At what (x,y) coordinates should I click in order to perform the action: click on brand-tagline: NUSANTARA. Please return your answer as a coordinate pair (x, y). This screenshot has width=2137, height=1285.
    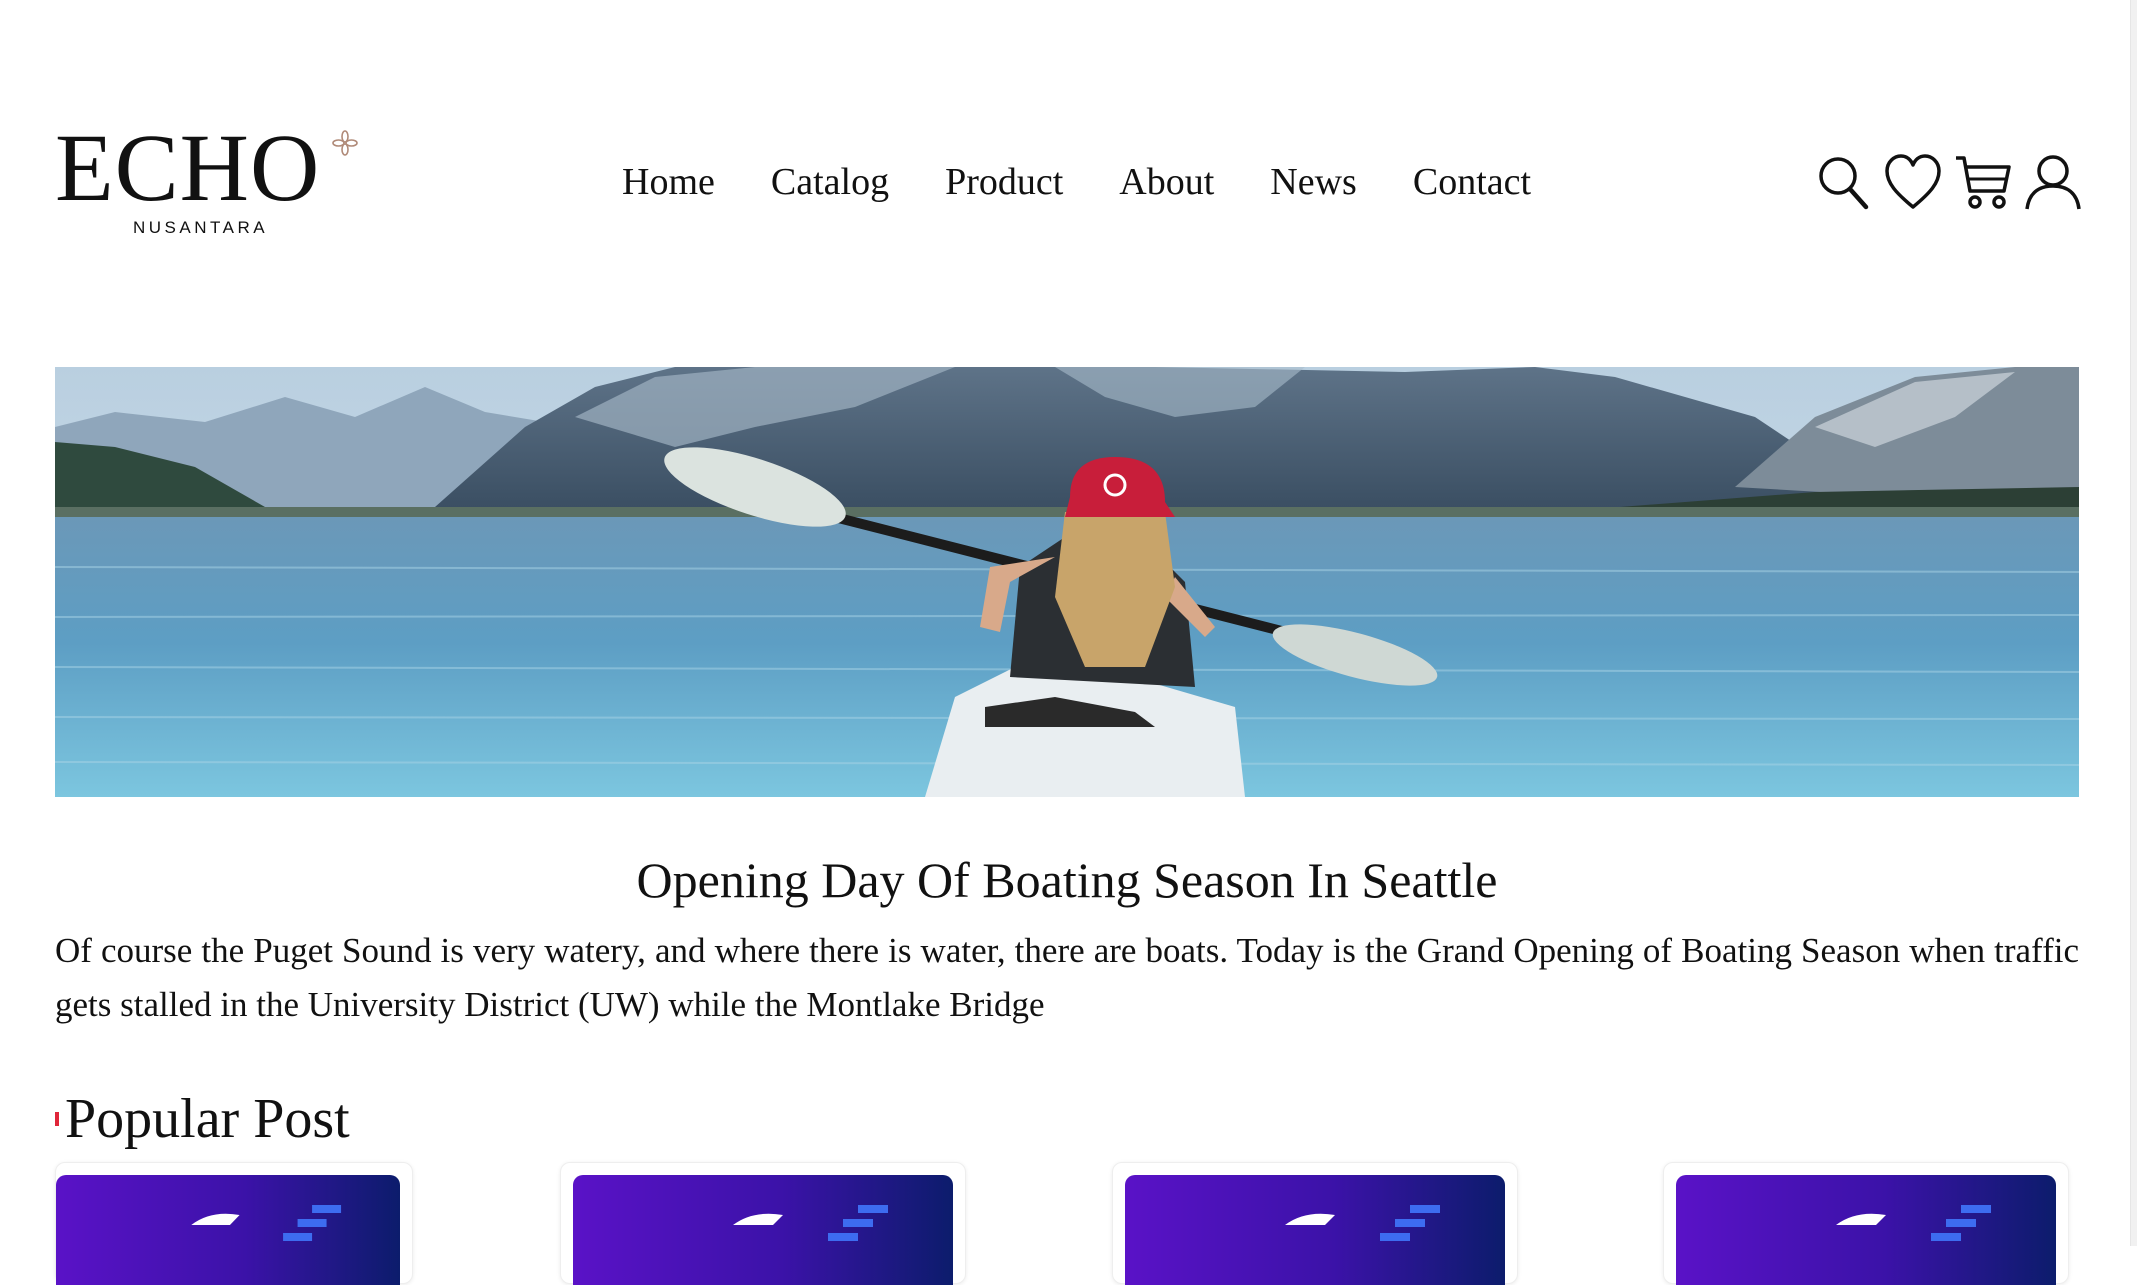
    Looking at the image, I should click on (201, 227).